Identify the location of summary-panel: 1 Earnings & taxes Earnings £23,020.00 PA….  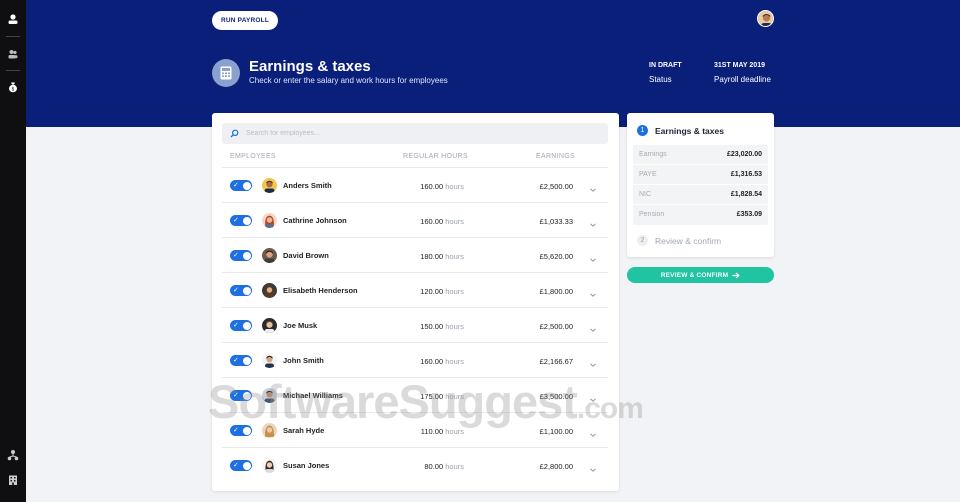
(700, 185).